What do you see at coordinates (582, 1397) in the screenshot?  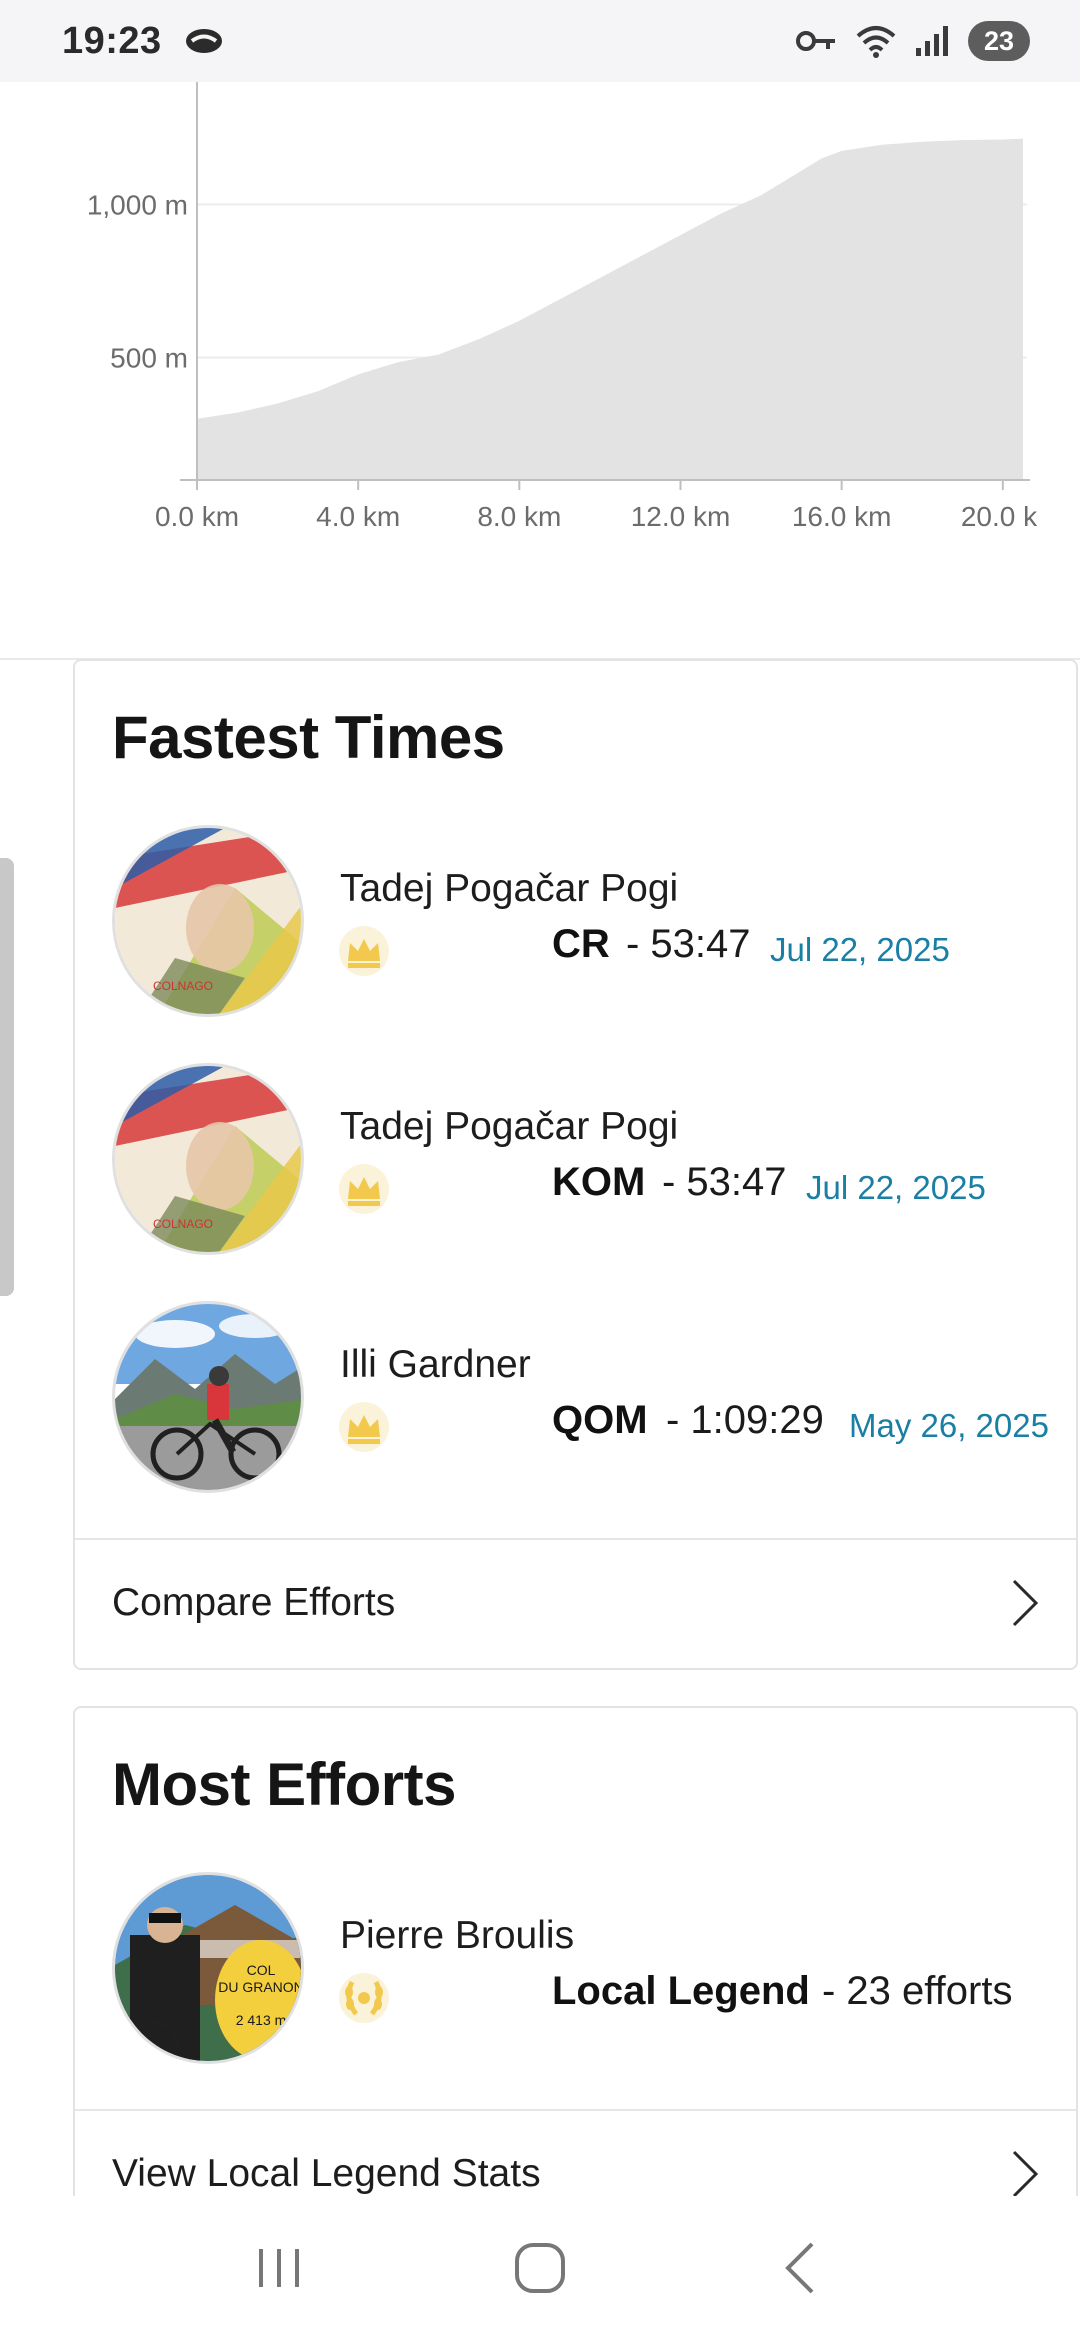 I see `leaderboard-entry: Illi Gardner QOM - 1:09:29 May 26, 2025` at bounding box center [582, 1397].